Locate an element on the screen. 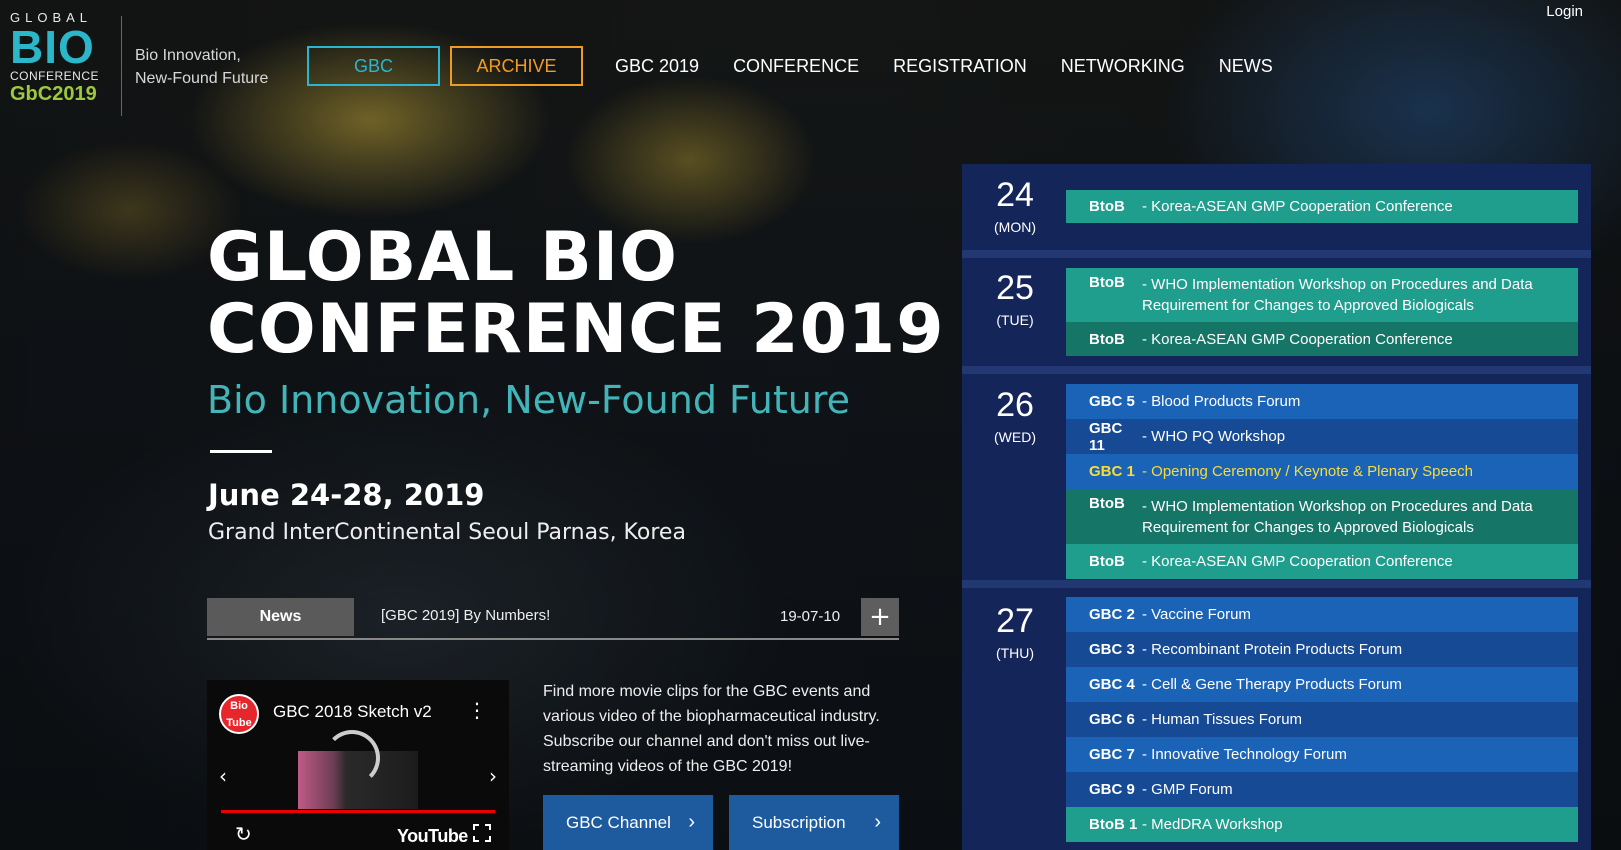  gbc-channel-label: GBC Channel is located at coordinates (618, 822).